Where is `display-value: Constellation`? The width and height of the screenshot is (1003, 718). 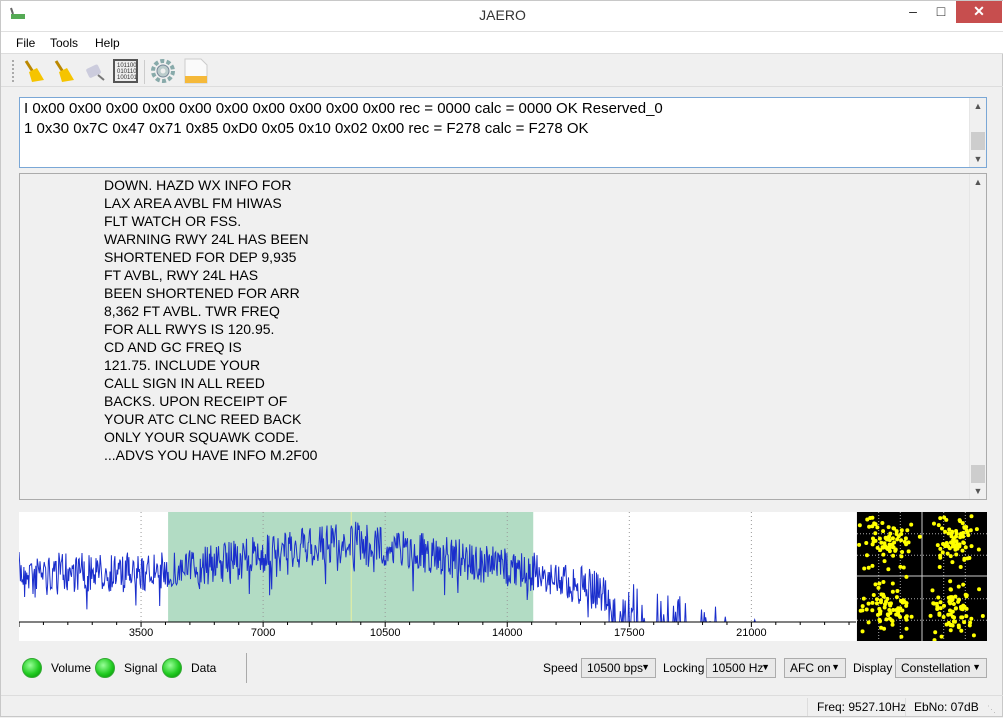
display-value: Constellation is located at coordinates (936, 668).